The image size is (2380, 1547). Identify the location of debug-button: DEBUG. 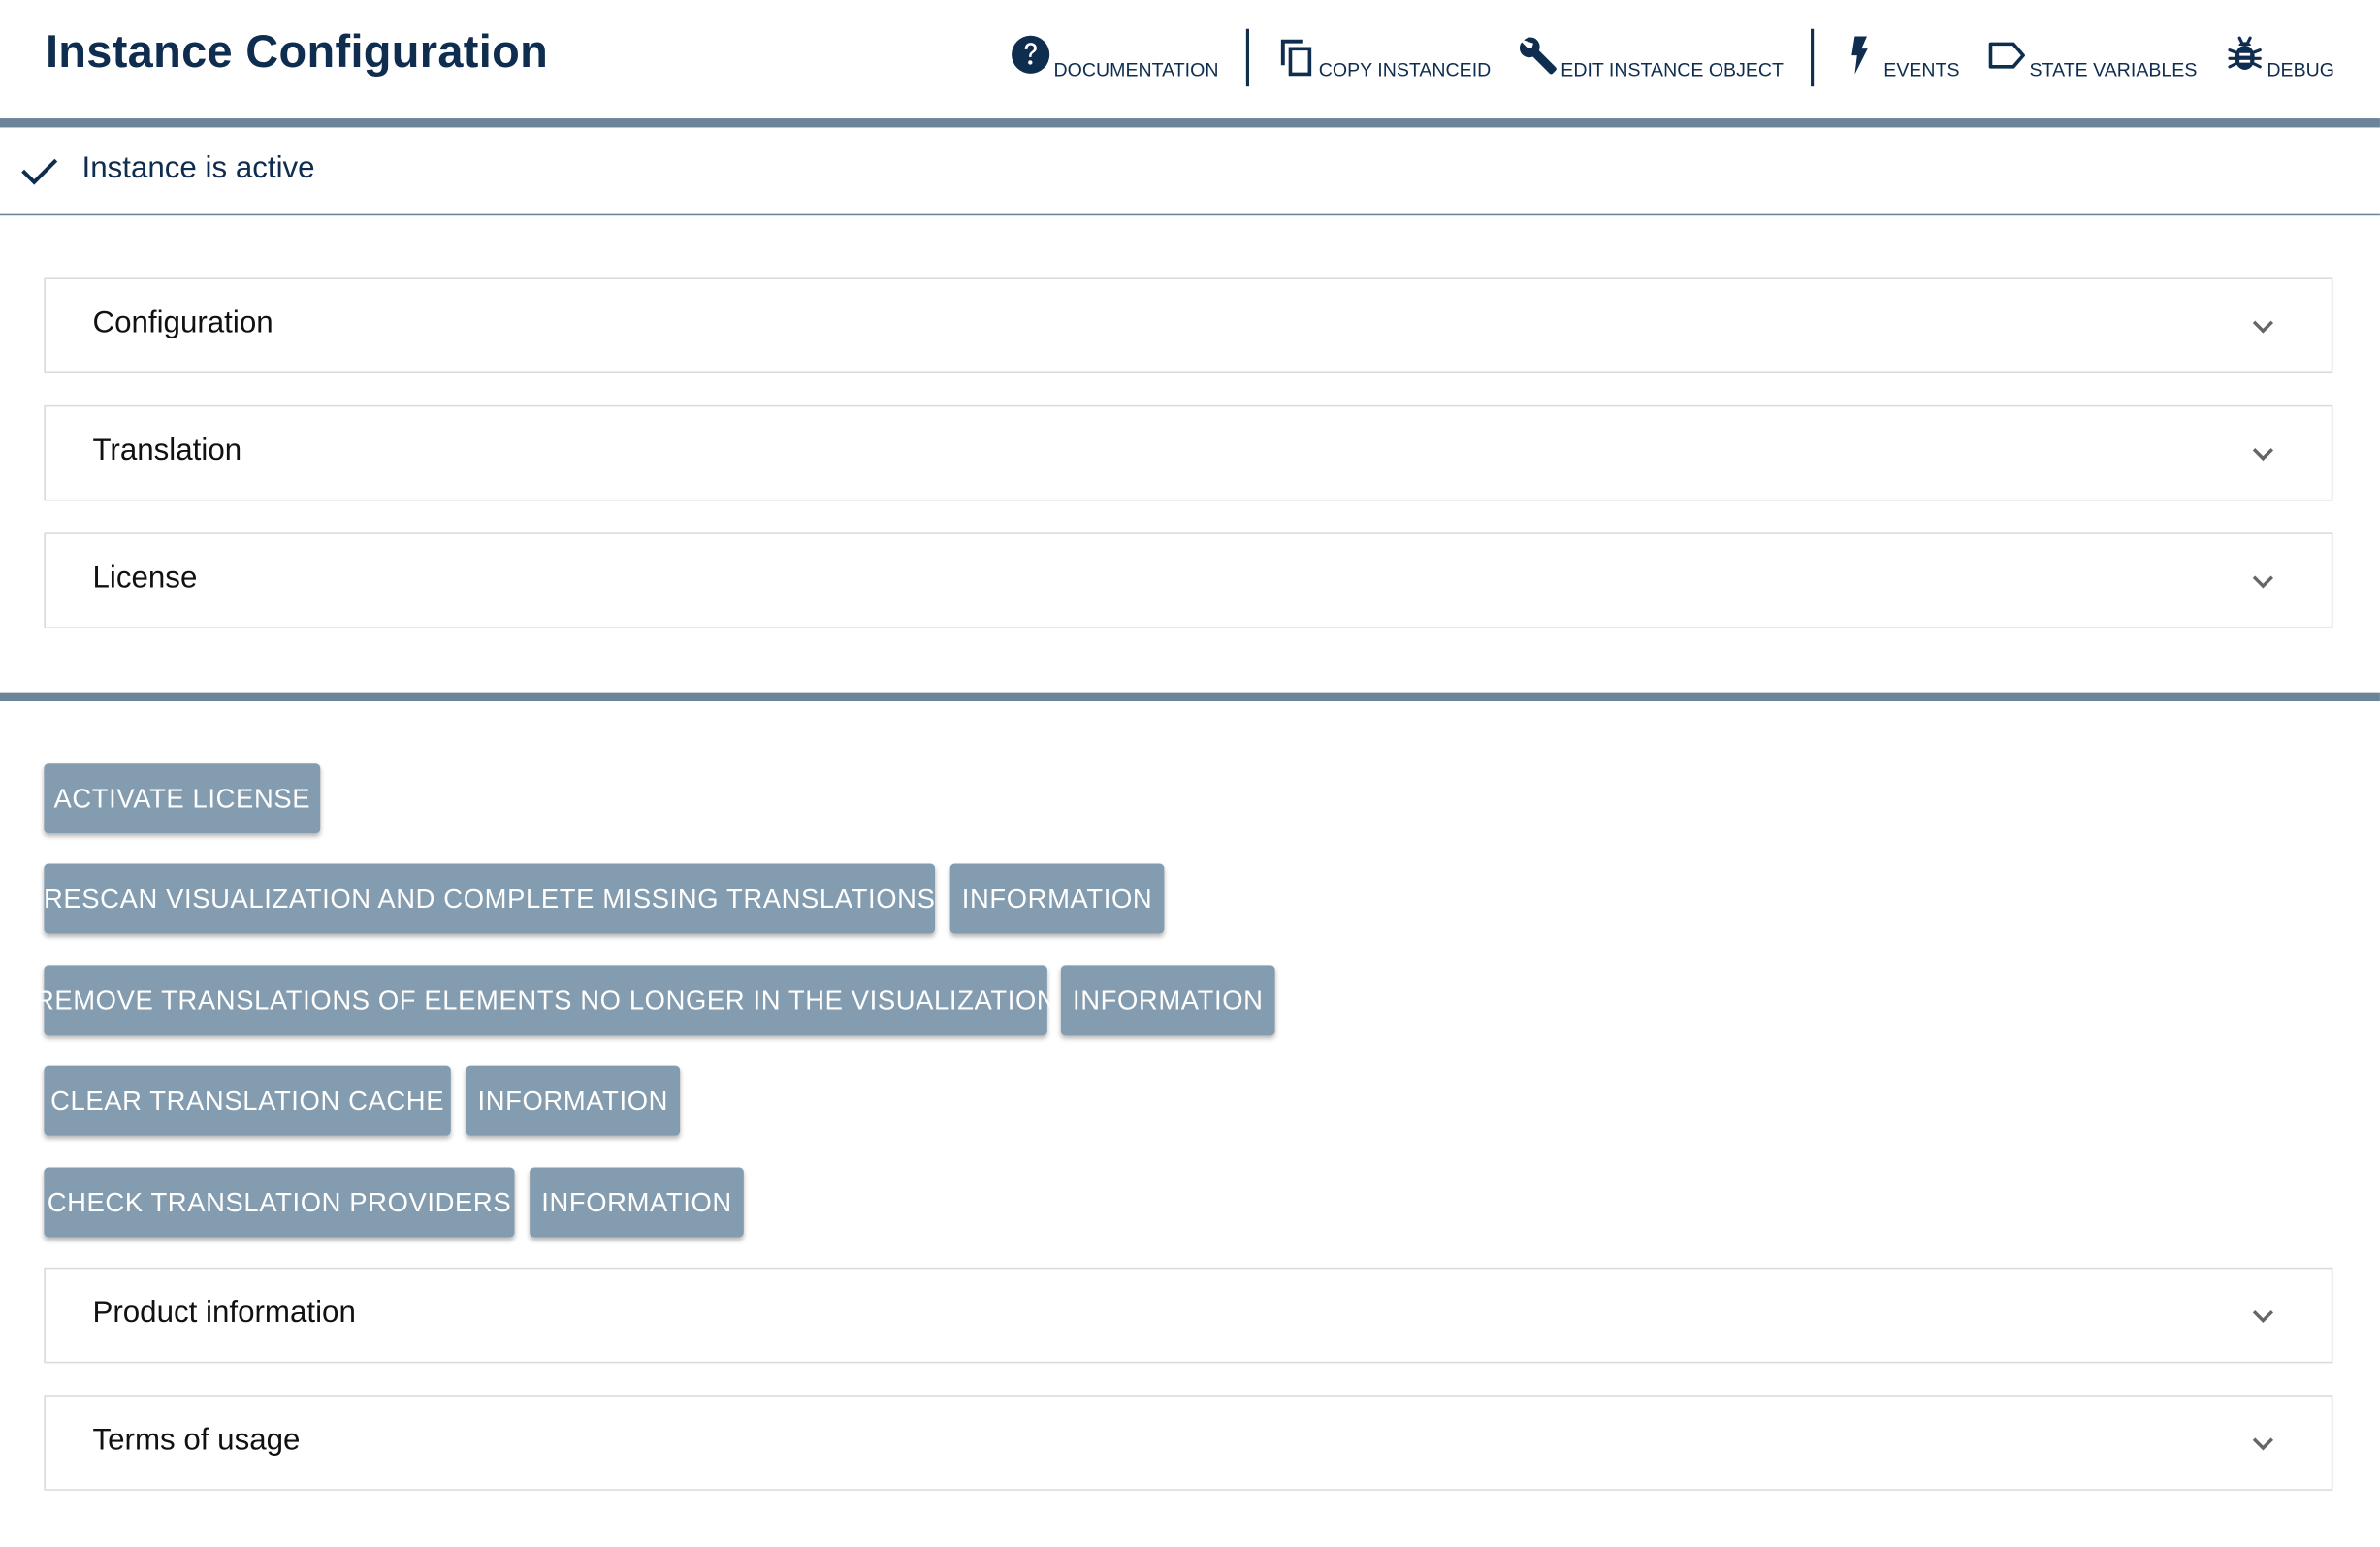
(2279, 57).